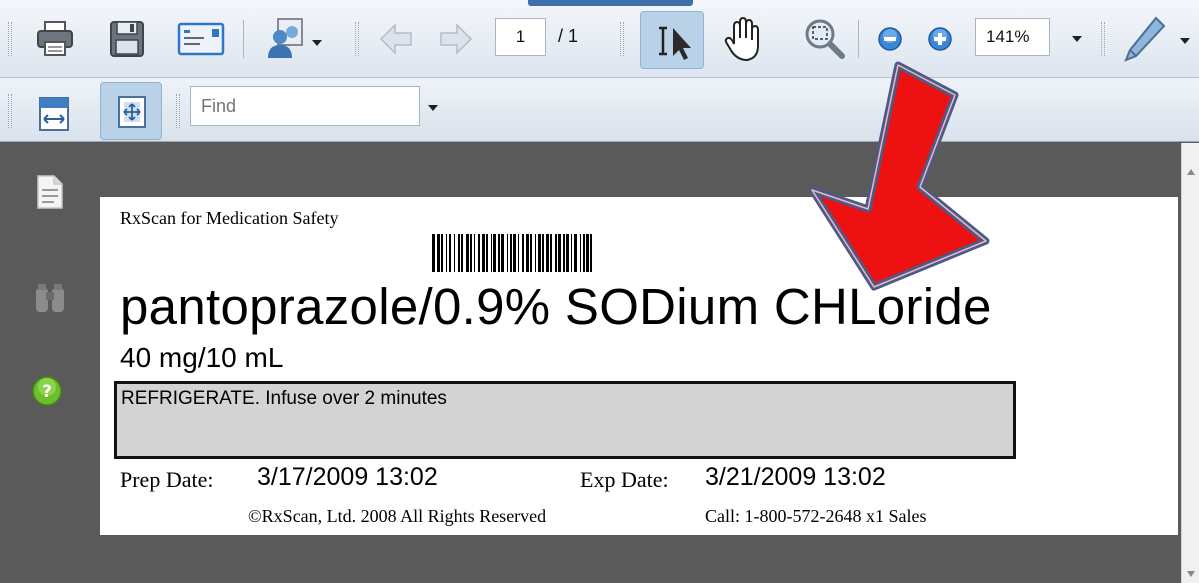 The width and height of the screenshot is (1199, 583). I want to click on zoom-in-button, so click(940, 39).